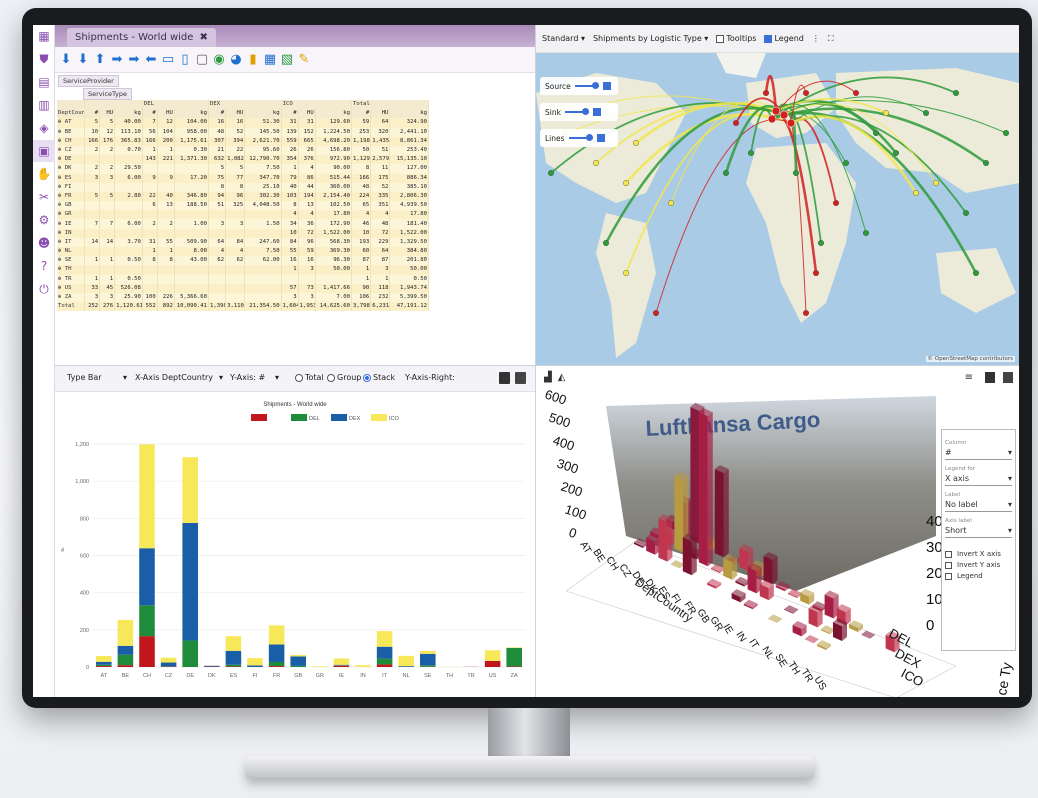  Describe the element at coordinates (243, 215) in the screenshot. I see `pivot-row: ⊕ GR 4 4 17.80 4 4 17.80` at that location.